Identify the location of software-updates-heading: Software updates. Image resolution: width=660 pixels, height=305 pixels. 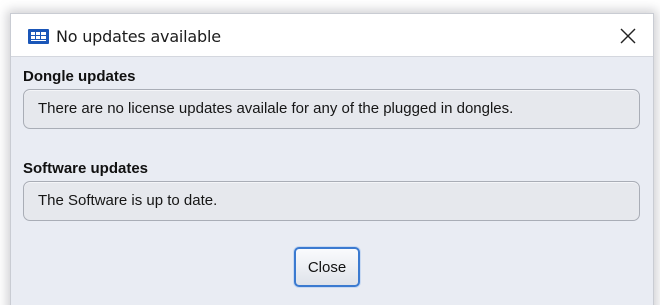
(86, 168).